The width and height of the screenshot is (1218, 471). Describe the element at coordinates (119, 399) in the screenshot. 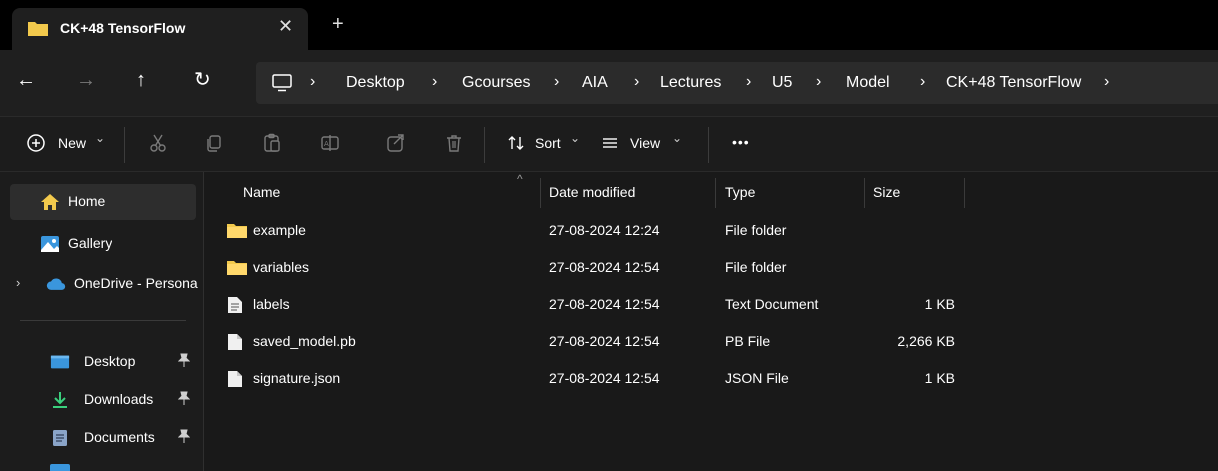

I see `sidebar-item-label: Downloads` at that location.